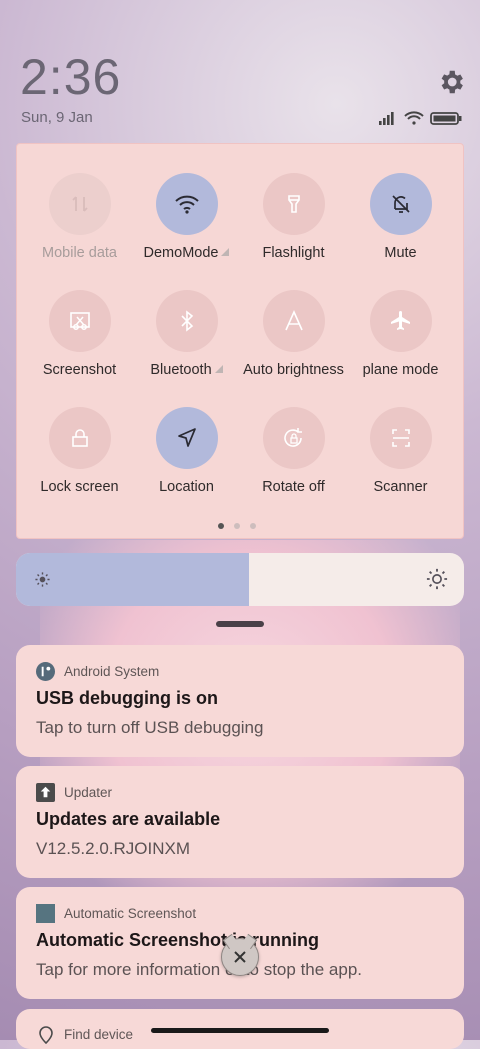 This screenshot has width=480, height=1049. What do you see at coordinates (293, 487) in the screenshot?
I see `tile-label: Rotate off` at bounding box center [293, 487].